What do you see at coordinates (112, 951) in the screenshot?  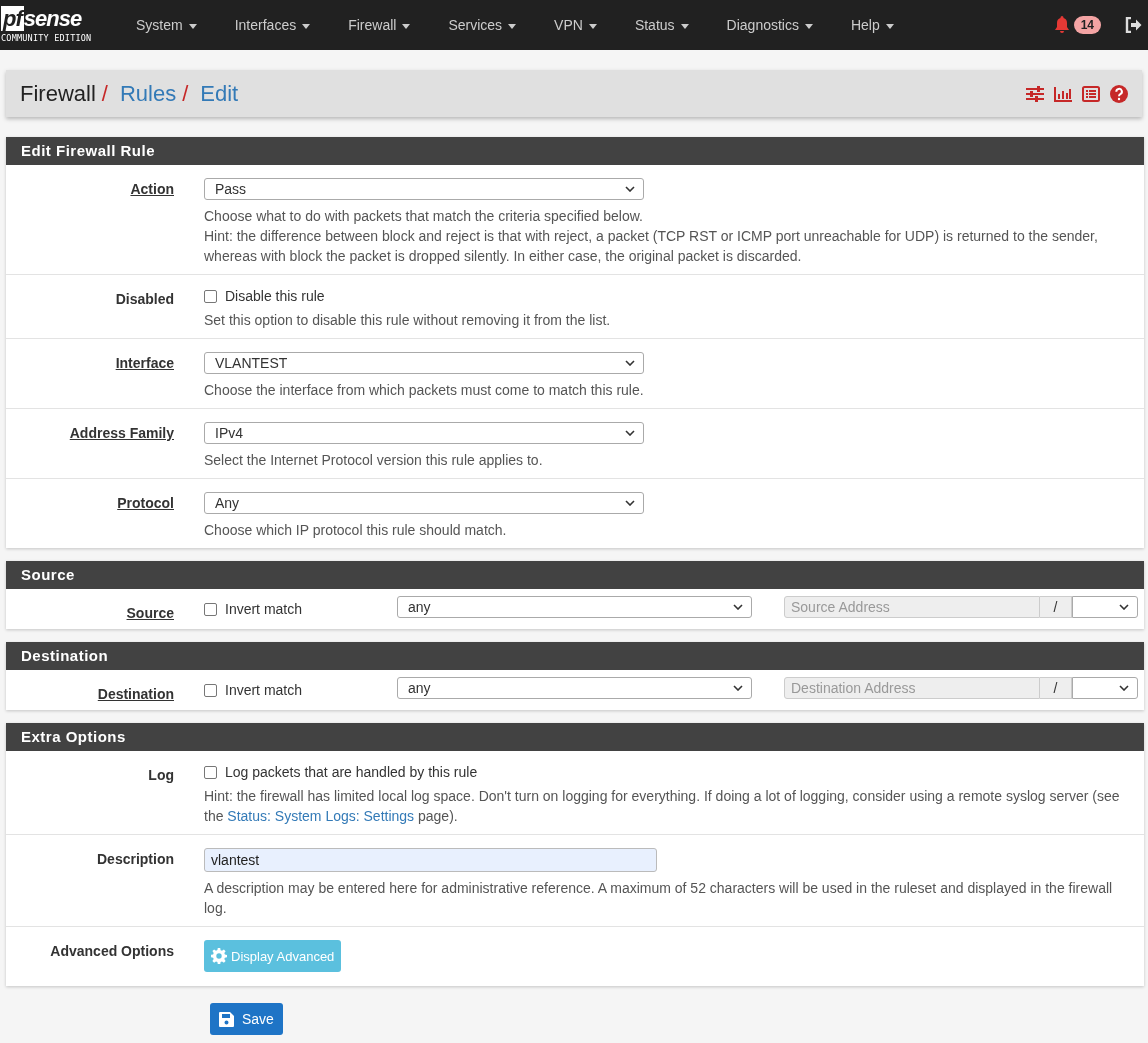 I see `field-label: Advanced Options` at bounding box center [112, 951].